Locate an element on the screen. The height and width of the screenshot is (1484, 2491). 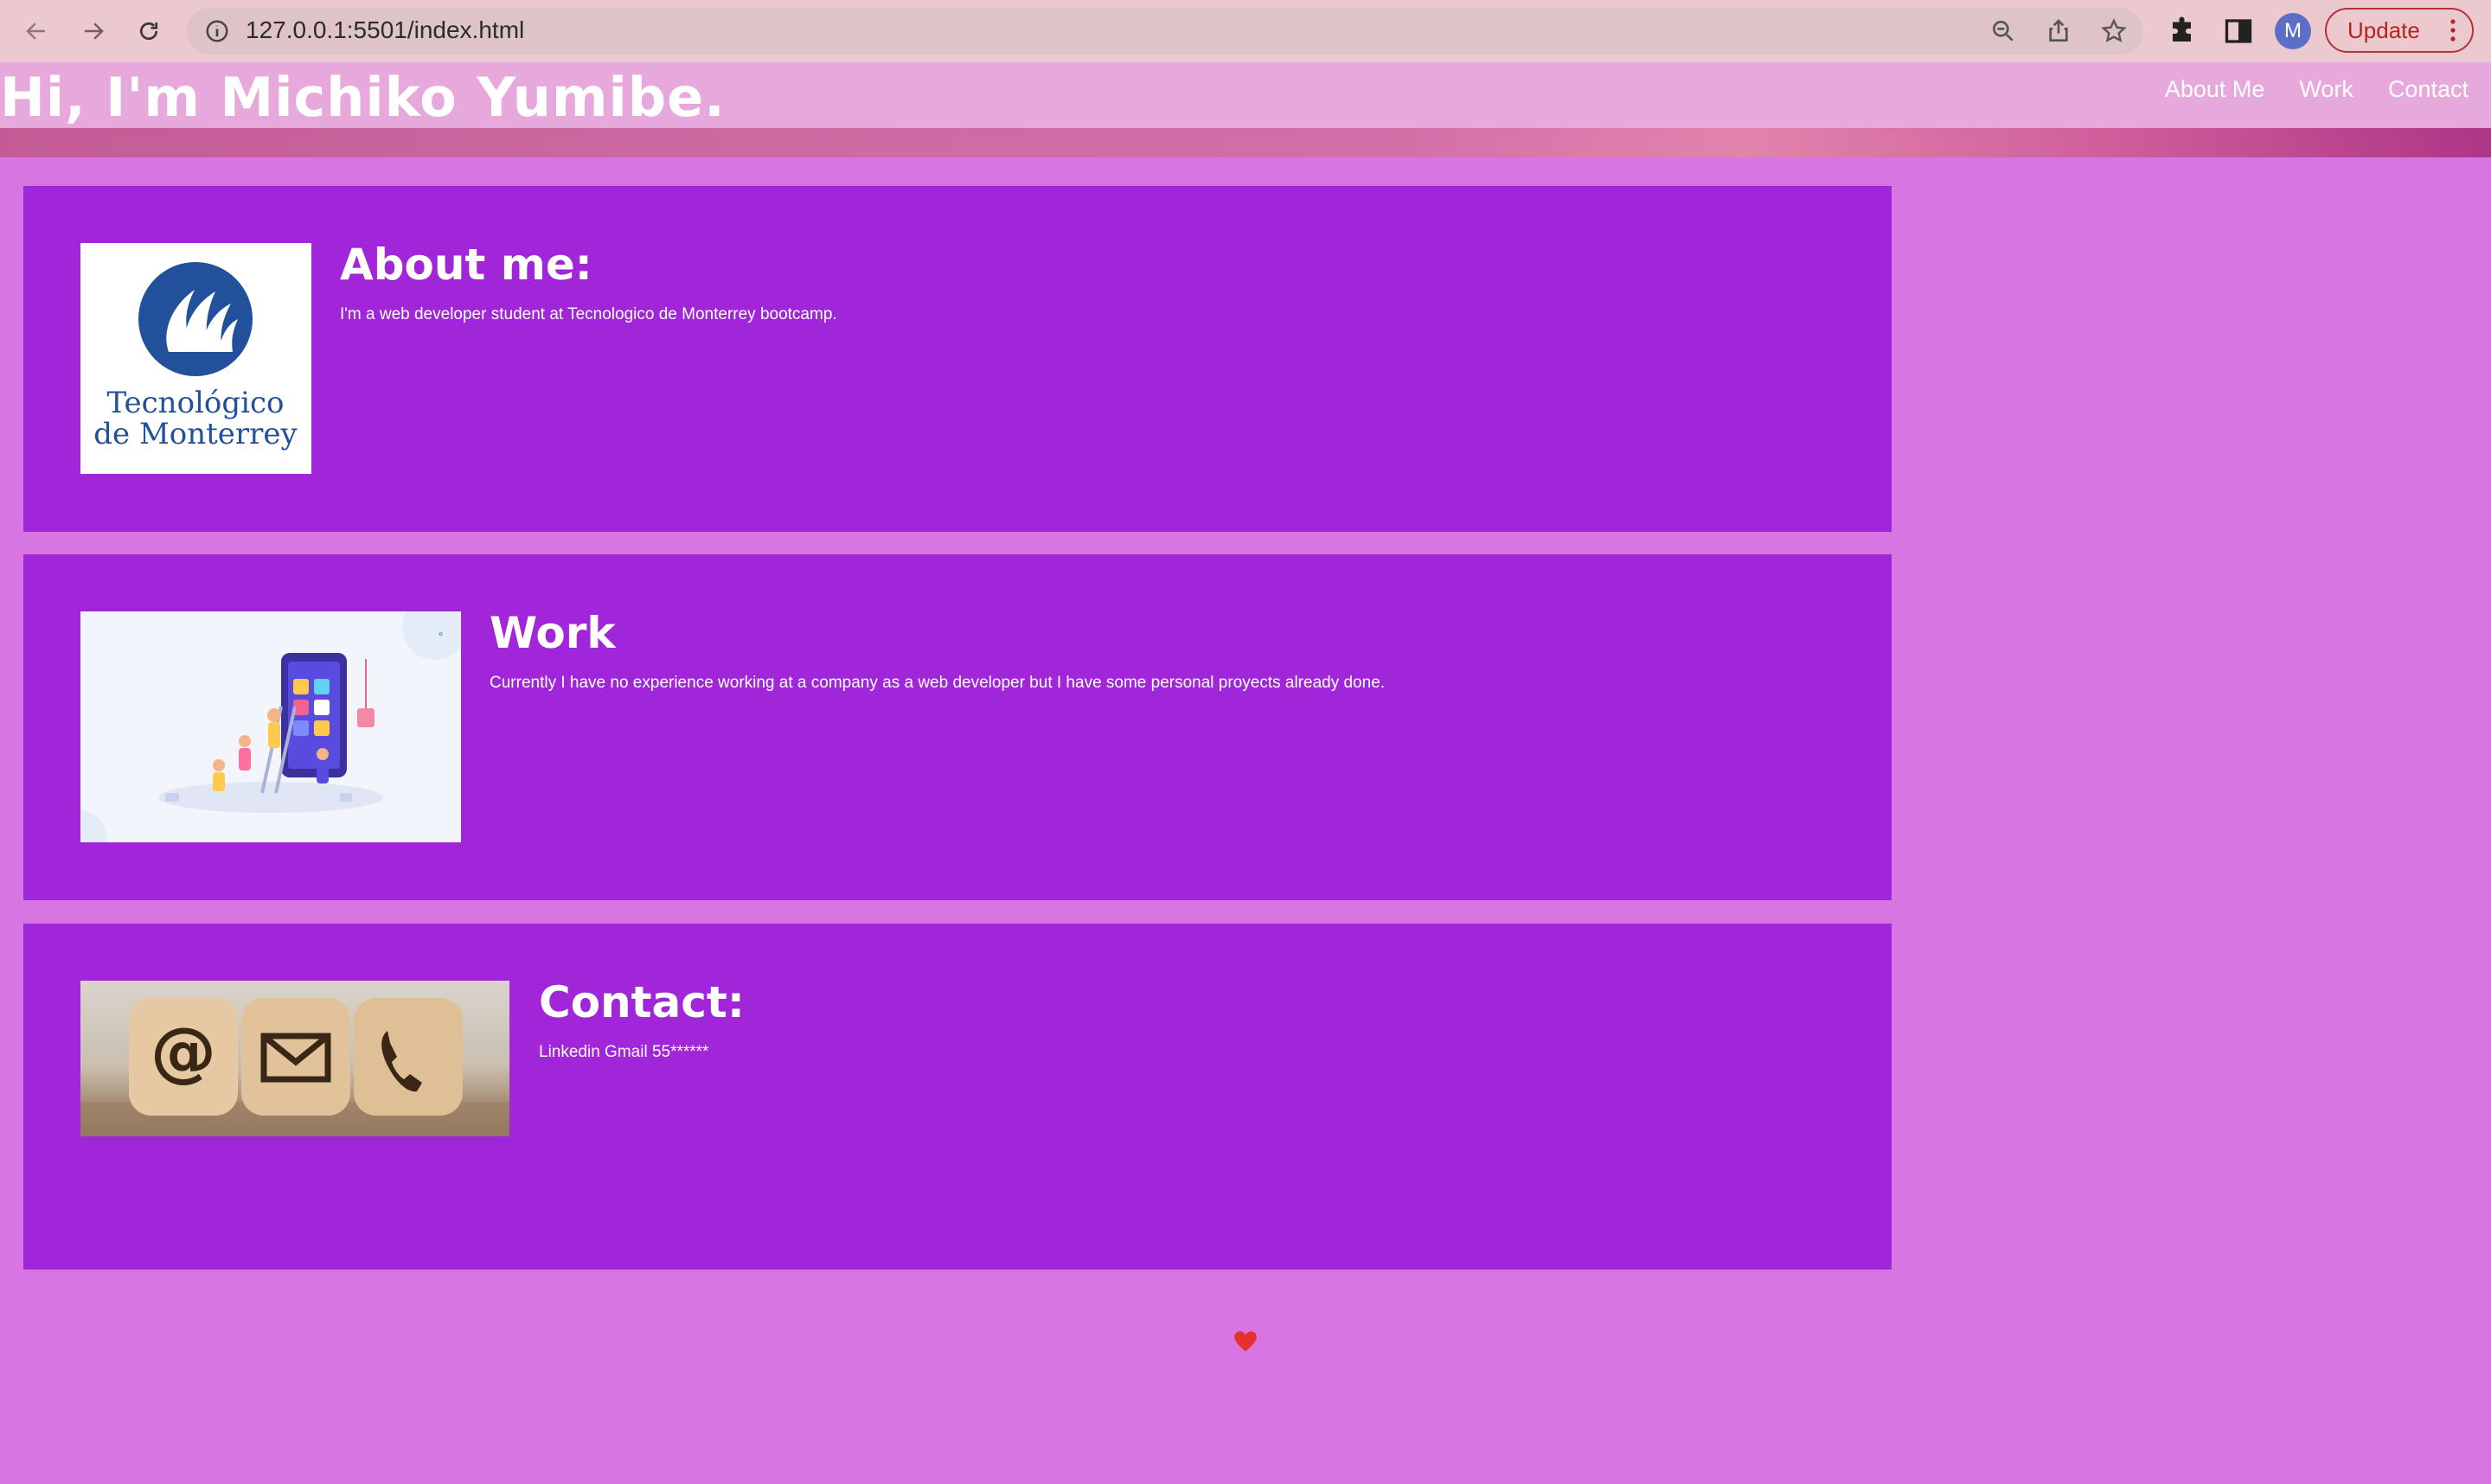
nav-link-about-me: About Me is located at coordinates (2215, 89).